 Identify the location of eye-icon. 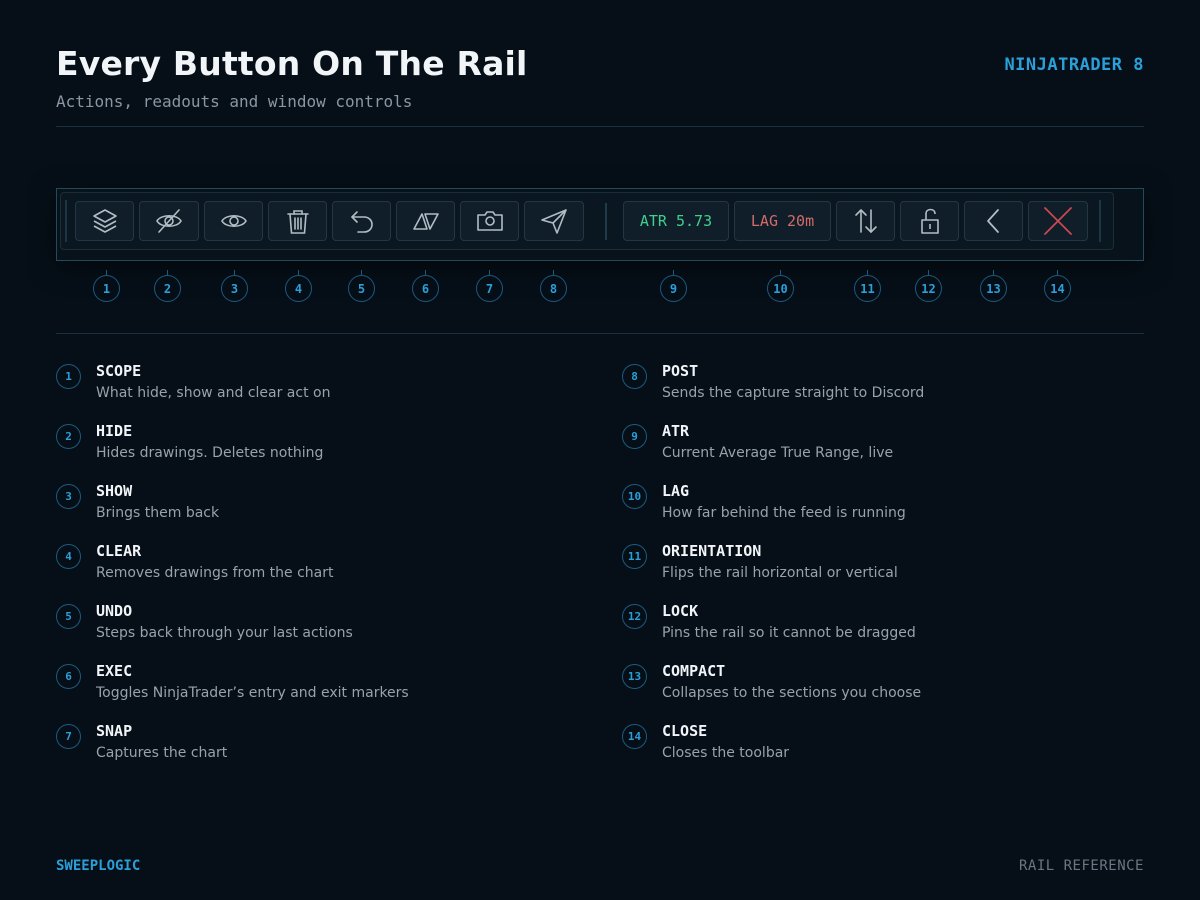
(234, 221).